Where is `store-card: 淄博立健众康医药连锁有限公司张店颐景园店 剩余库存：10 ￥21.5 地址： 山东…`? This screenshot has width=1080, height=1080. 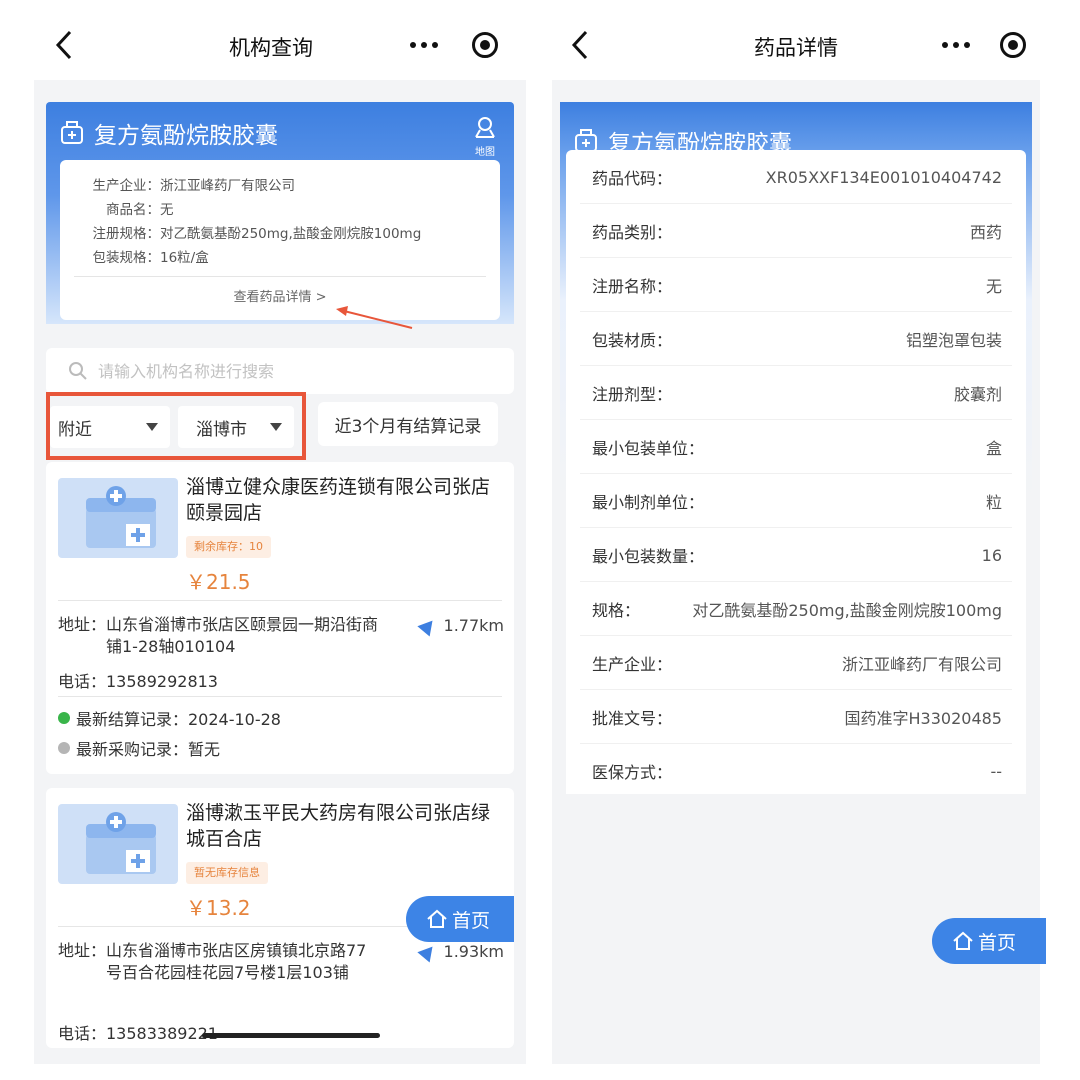 store-card: 淄博立健众康医药连锁有限公司张店颐景园店 剩余库存：10 ￥21.5 地址： 山东… is located at coordinates (280, 618).